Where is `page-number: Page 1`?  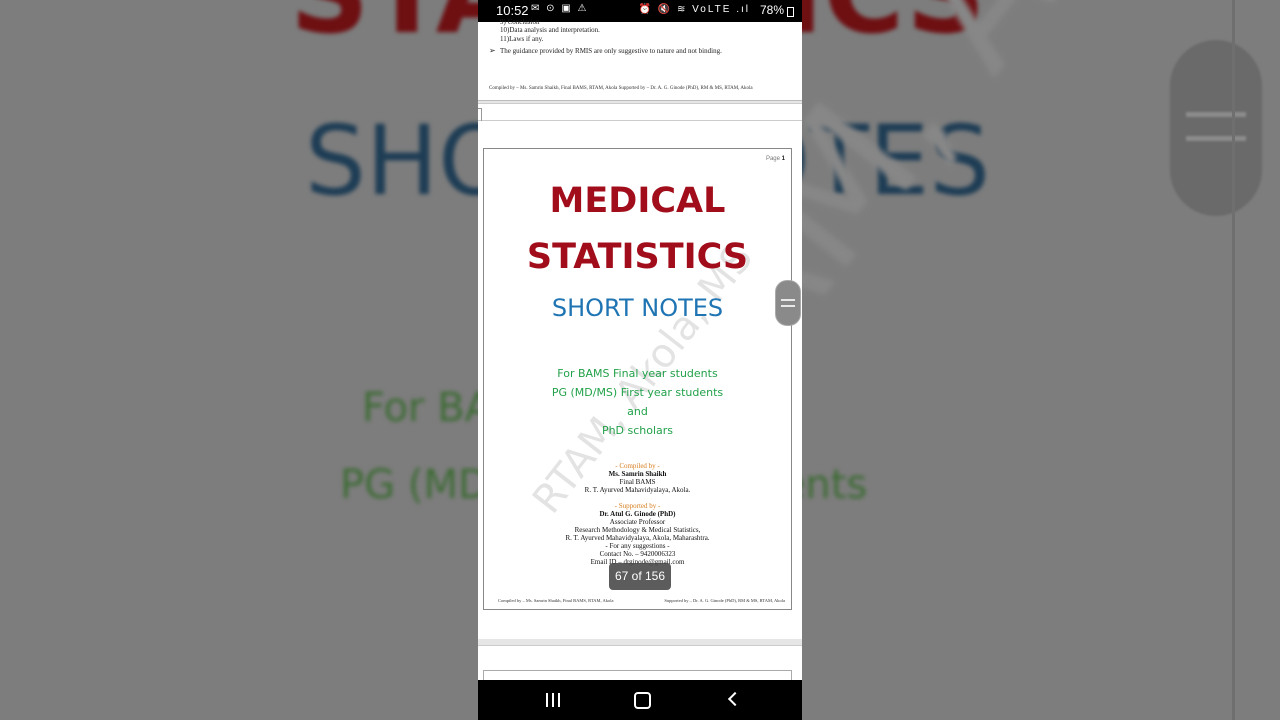 page-number: Page 1 is located at coordinates (775, 159).